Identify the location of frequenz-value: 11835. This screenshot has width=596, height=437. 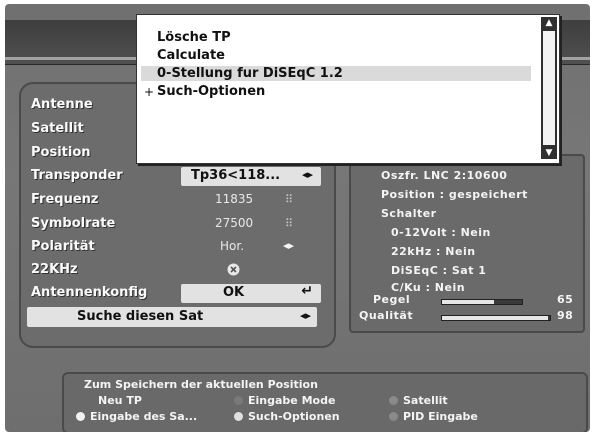
(234, 199).